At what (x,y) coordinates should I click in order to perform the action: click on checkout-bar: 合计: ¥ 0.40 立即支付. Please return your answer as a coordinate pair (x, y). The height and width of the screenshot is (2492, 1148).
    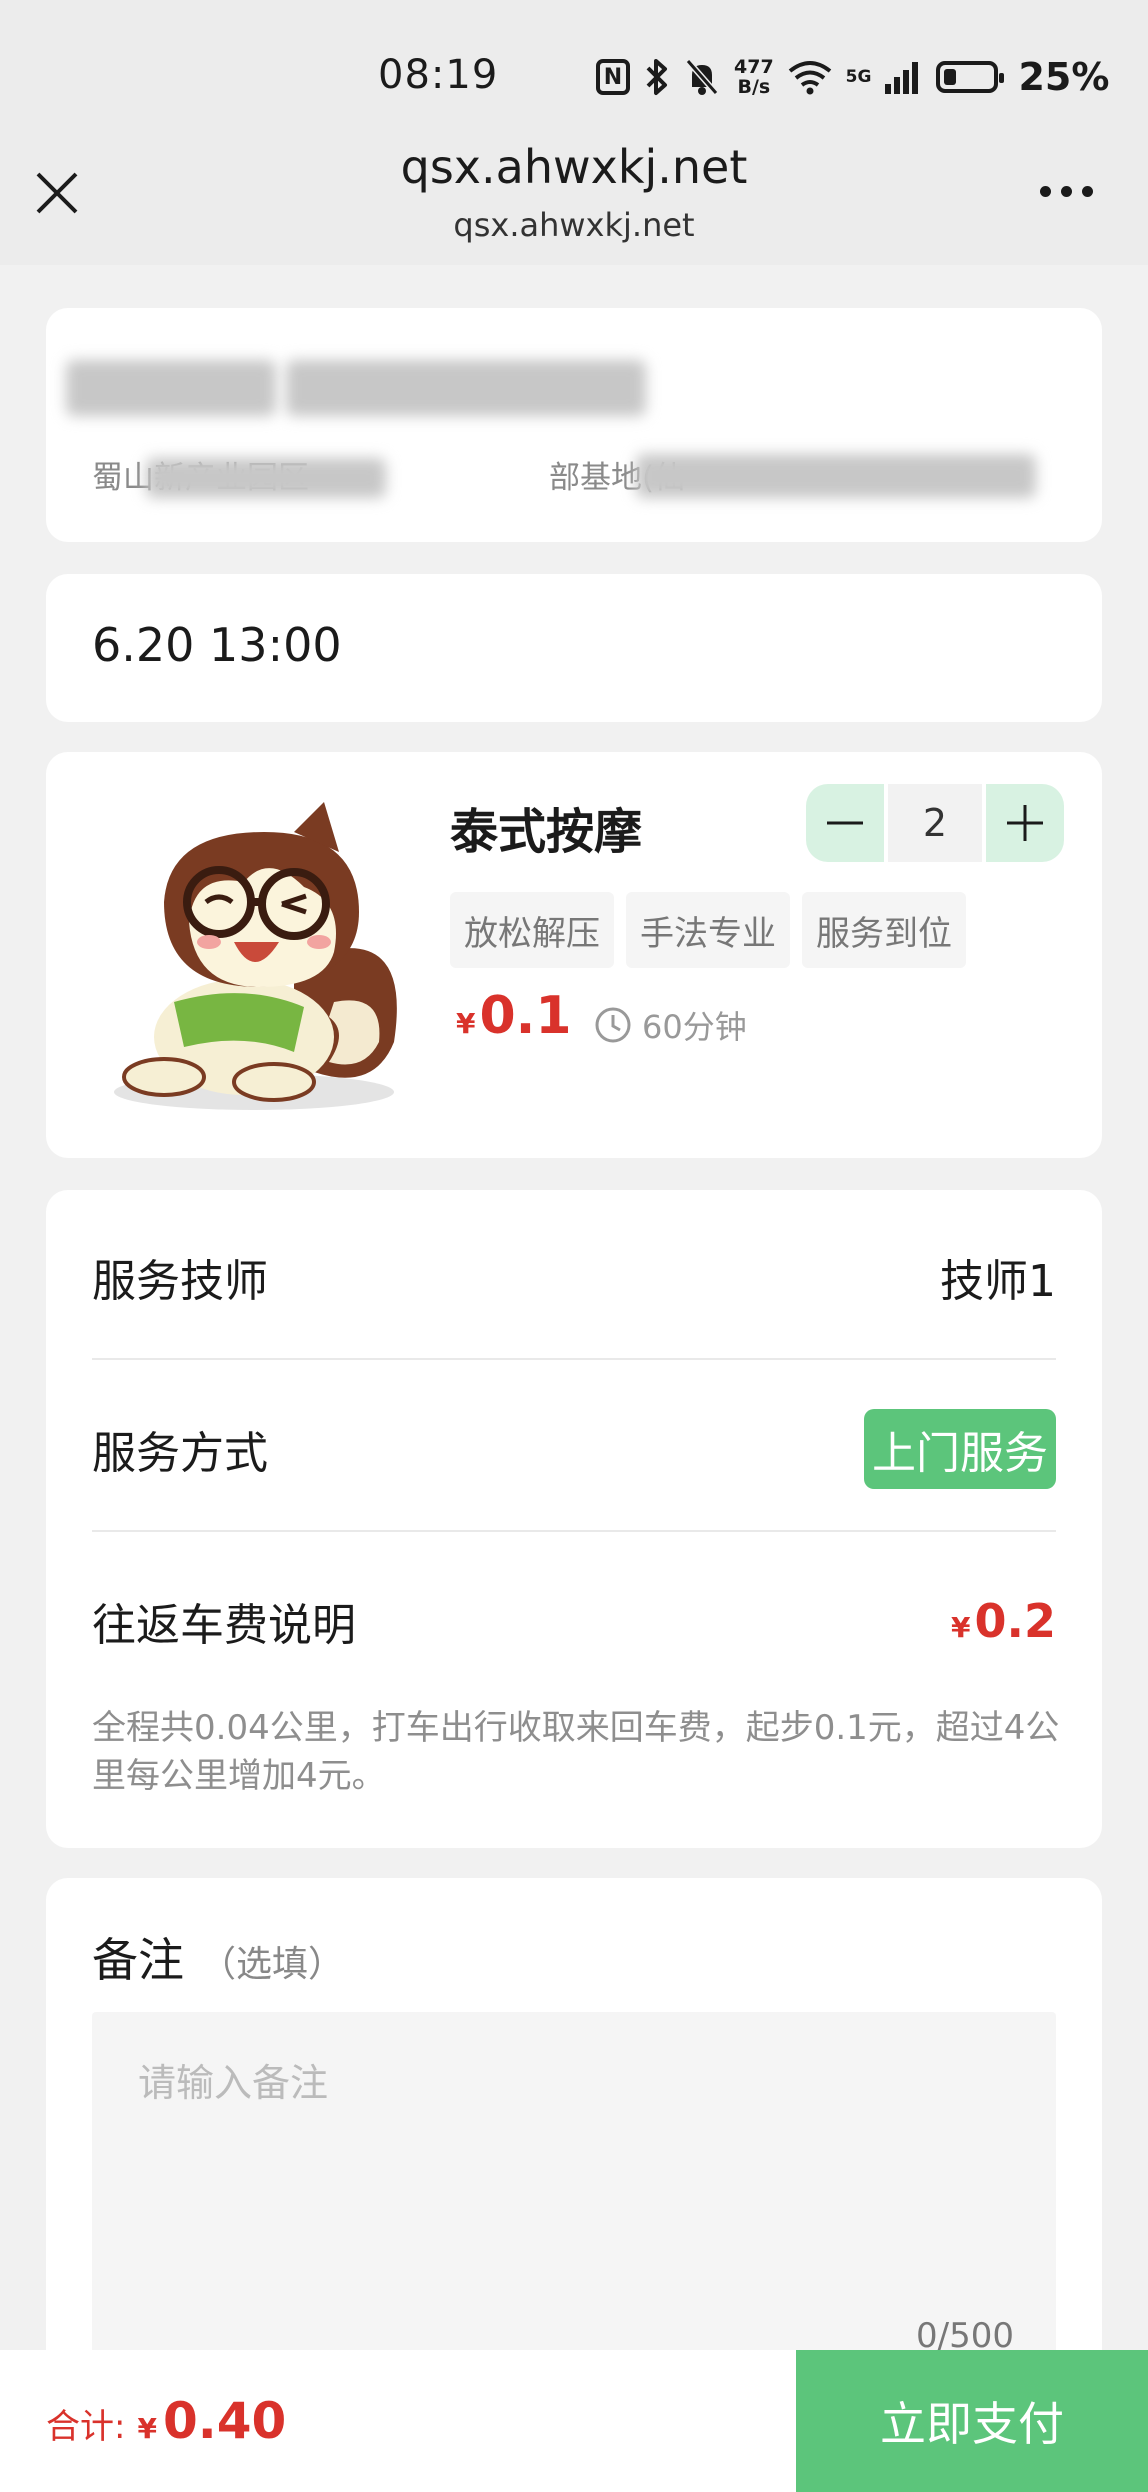
    Looking at the image, I should click on (574, 2421).